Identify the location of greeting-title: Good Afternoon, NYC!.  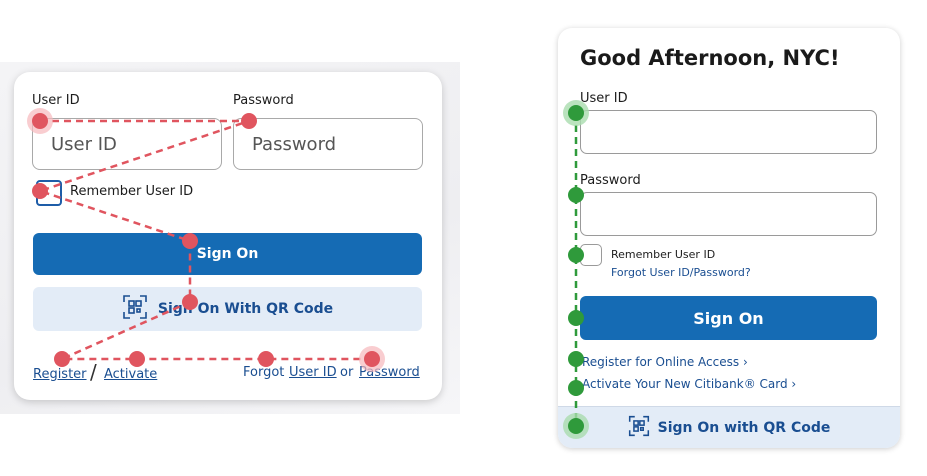
(710, 58).